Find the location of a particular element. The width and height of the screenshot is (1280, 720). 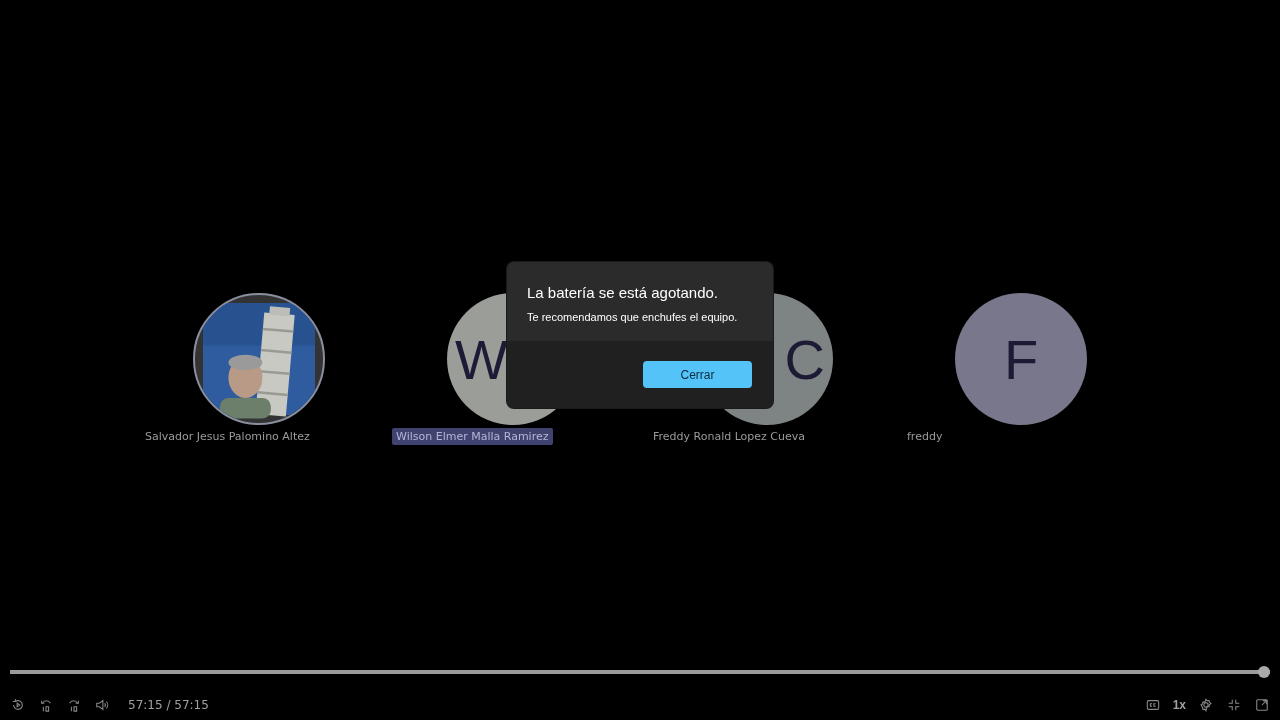

participant-name: freddy is located at coordinates (925, 437).